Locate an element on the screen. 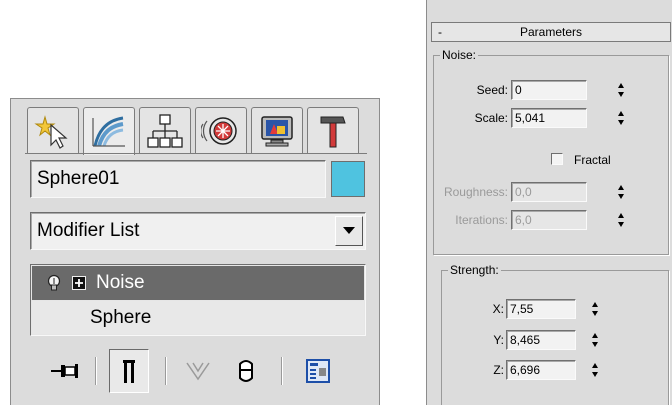 The image size is (672, 405). iterations-label: Iterations: is located at coordinates (481, 220).